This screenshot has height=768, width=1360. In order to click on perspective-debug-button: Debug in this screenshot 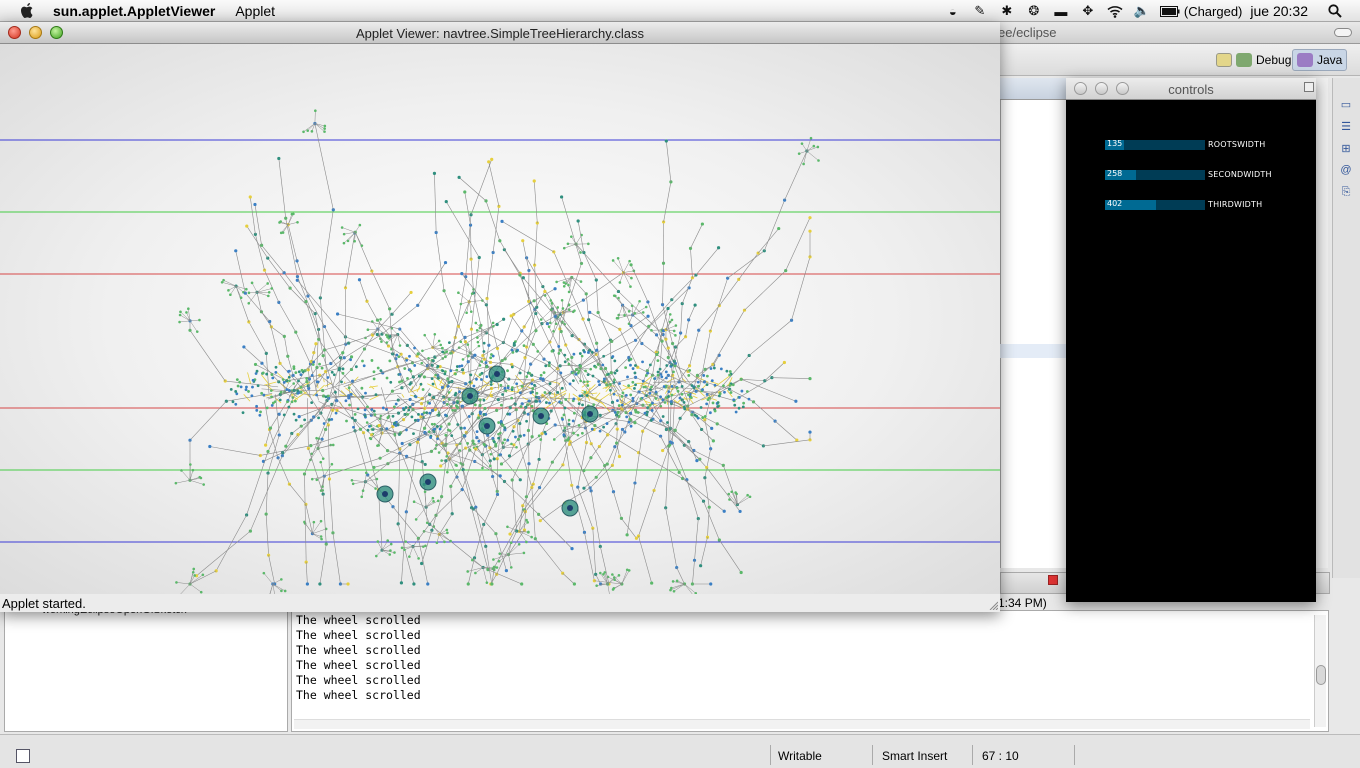, I will do `click(1263, 60)`.